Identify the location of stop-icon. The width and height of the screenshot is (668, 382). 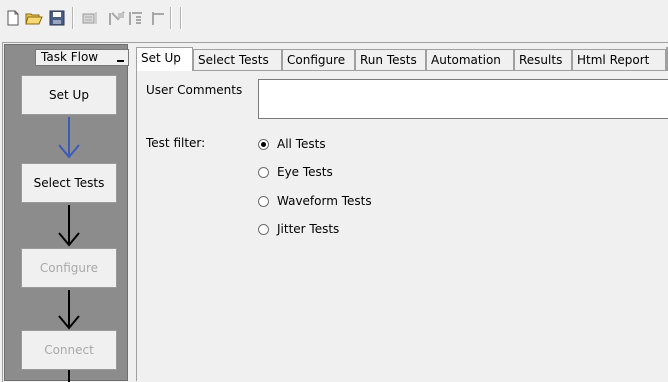
(159, 18).